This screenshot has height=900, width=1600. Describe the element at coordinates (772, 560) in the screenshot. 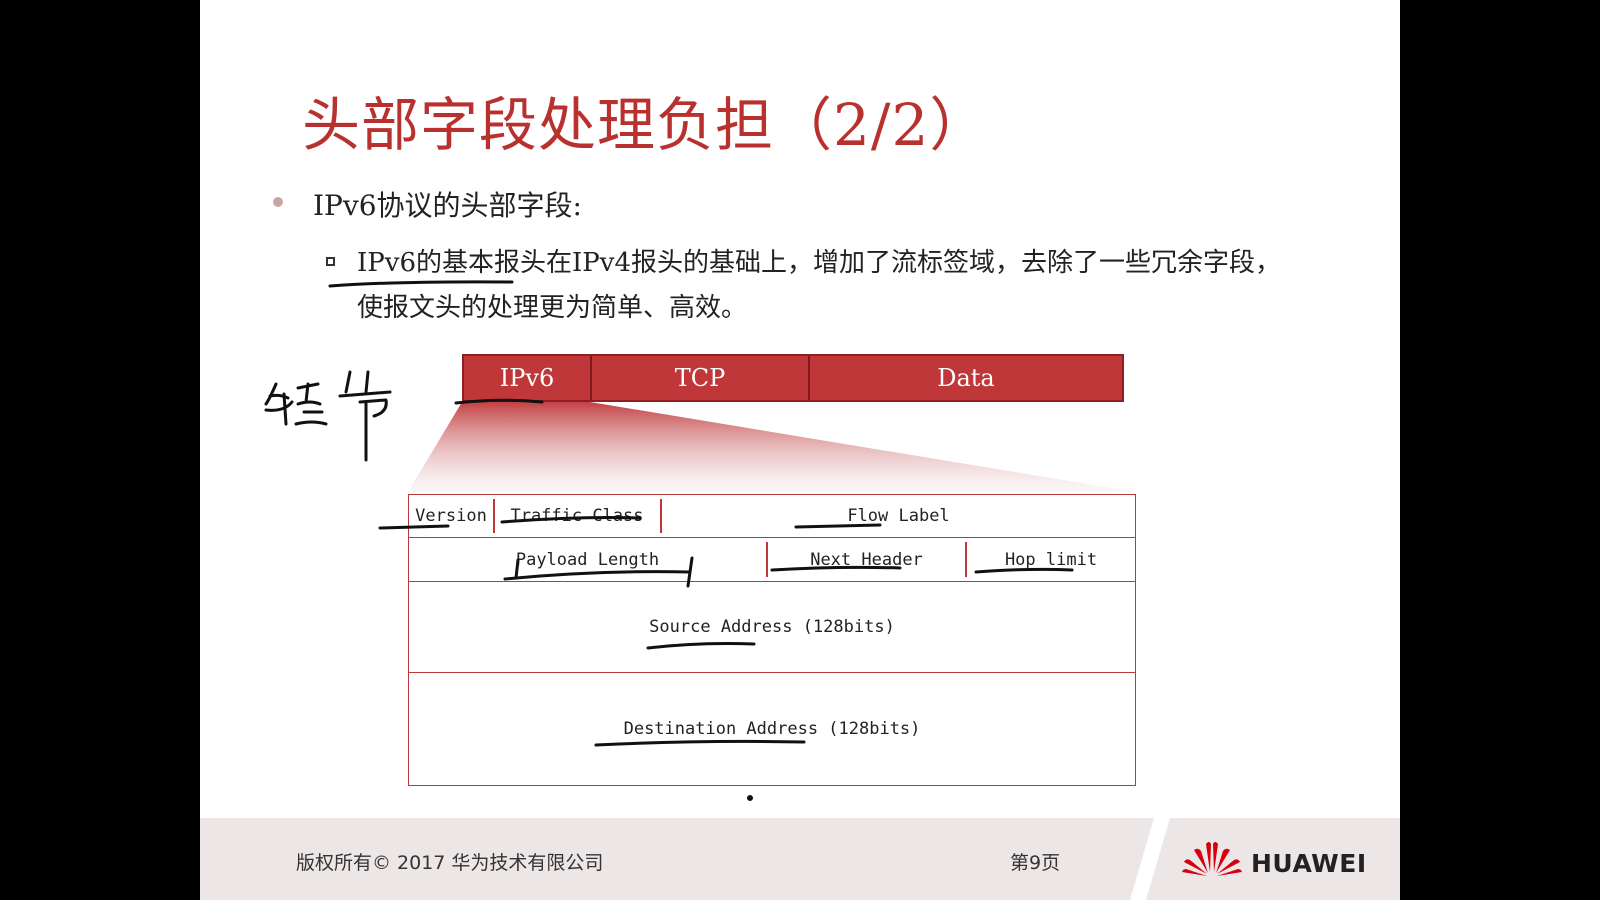

I see `header-row-2: Payload Length Next Header Hop limit` at that location.